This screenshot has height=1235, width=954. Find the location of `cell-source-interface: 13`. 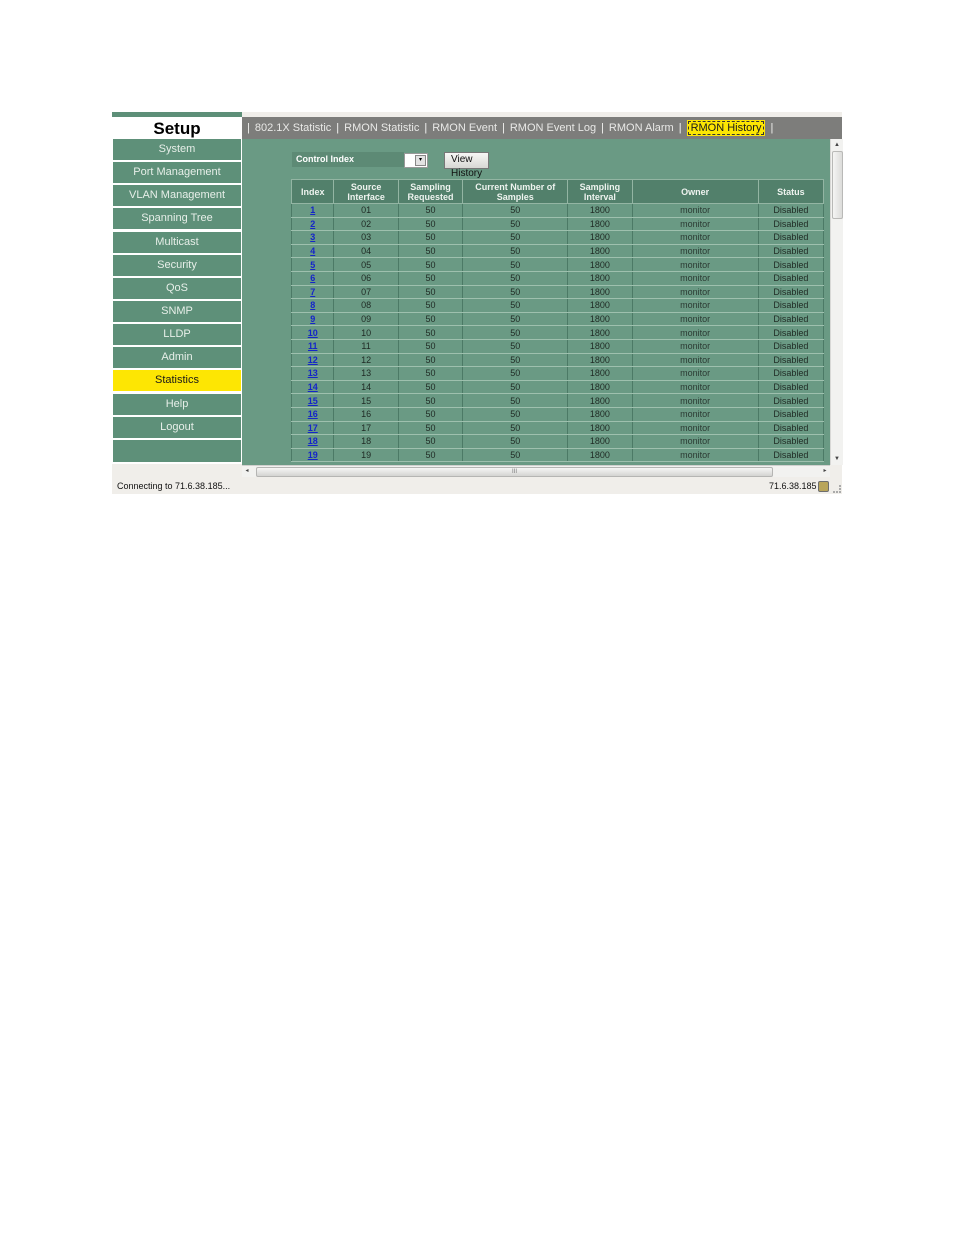

cell-source-interface: 13 is located at coordinates (366, 373).